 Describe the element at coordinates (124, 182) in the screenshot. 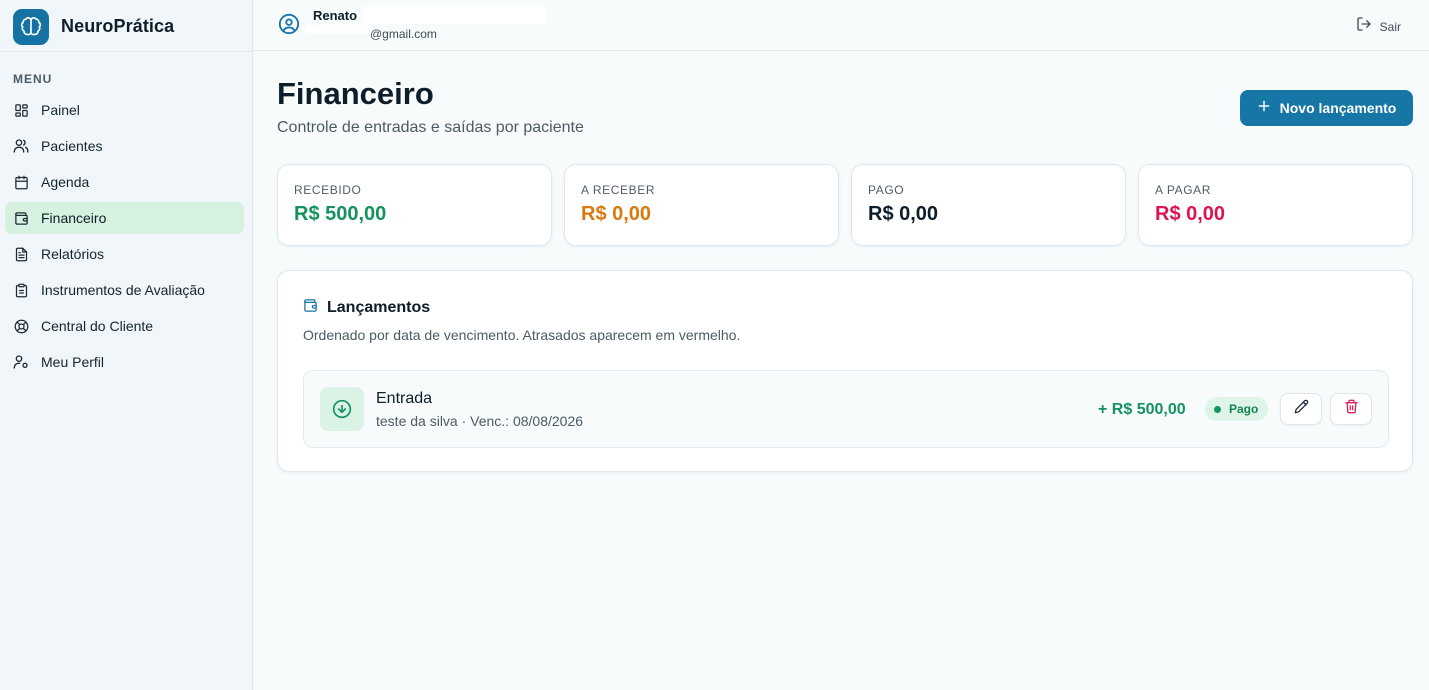

I see `sidebar-item-agenda: Agenda` at that location.